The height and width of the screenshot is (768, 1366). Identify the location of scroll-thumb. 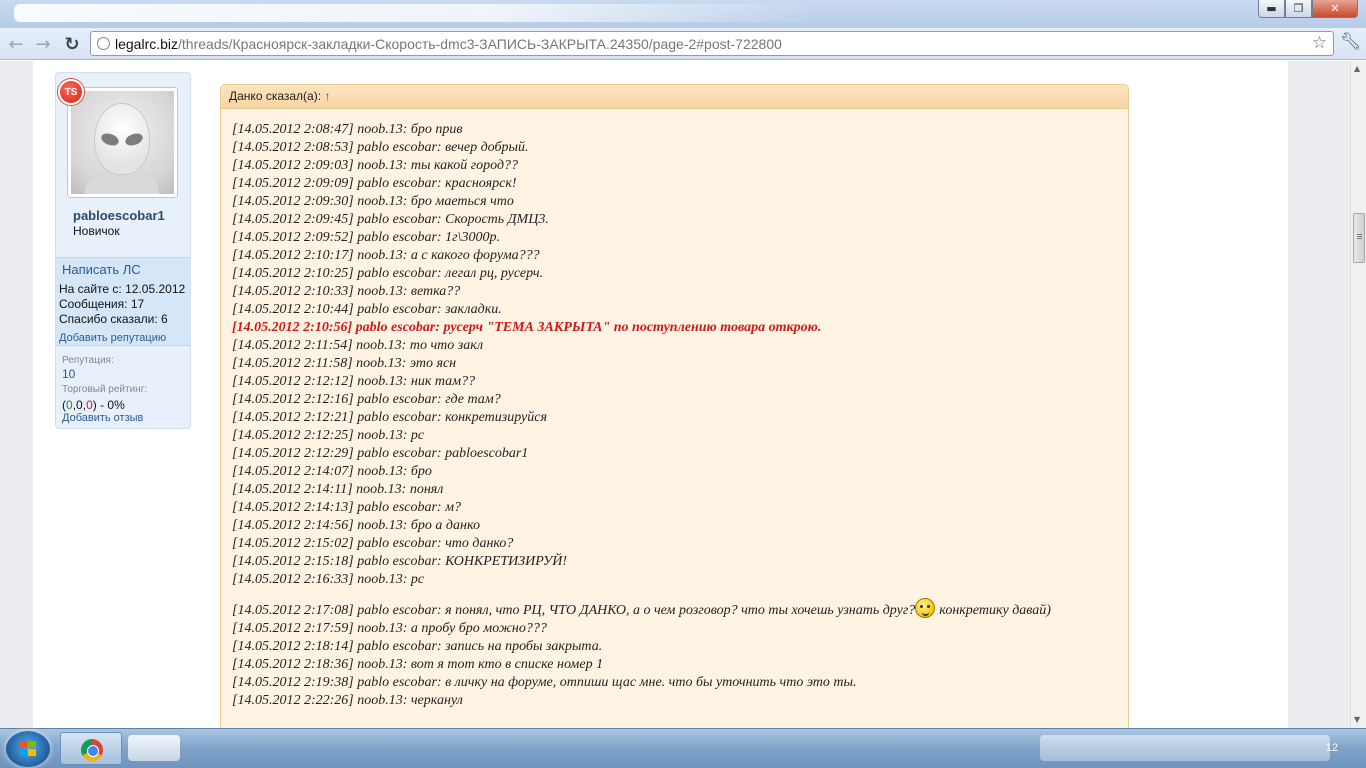
(1359, 238).